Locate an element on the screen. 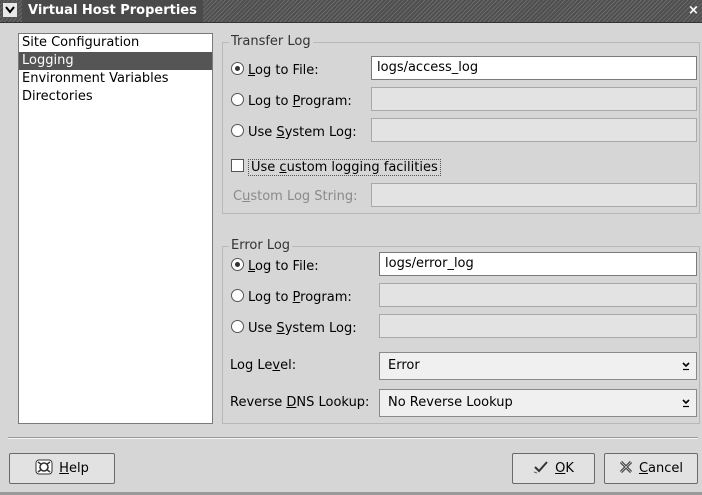  reverse-dns-value: No Reverse Lookup is located at coordinates (450, 402).